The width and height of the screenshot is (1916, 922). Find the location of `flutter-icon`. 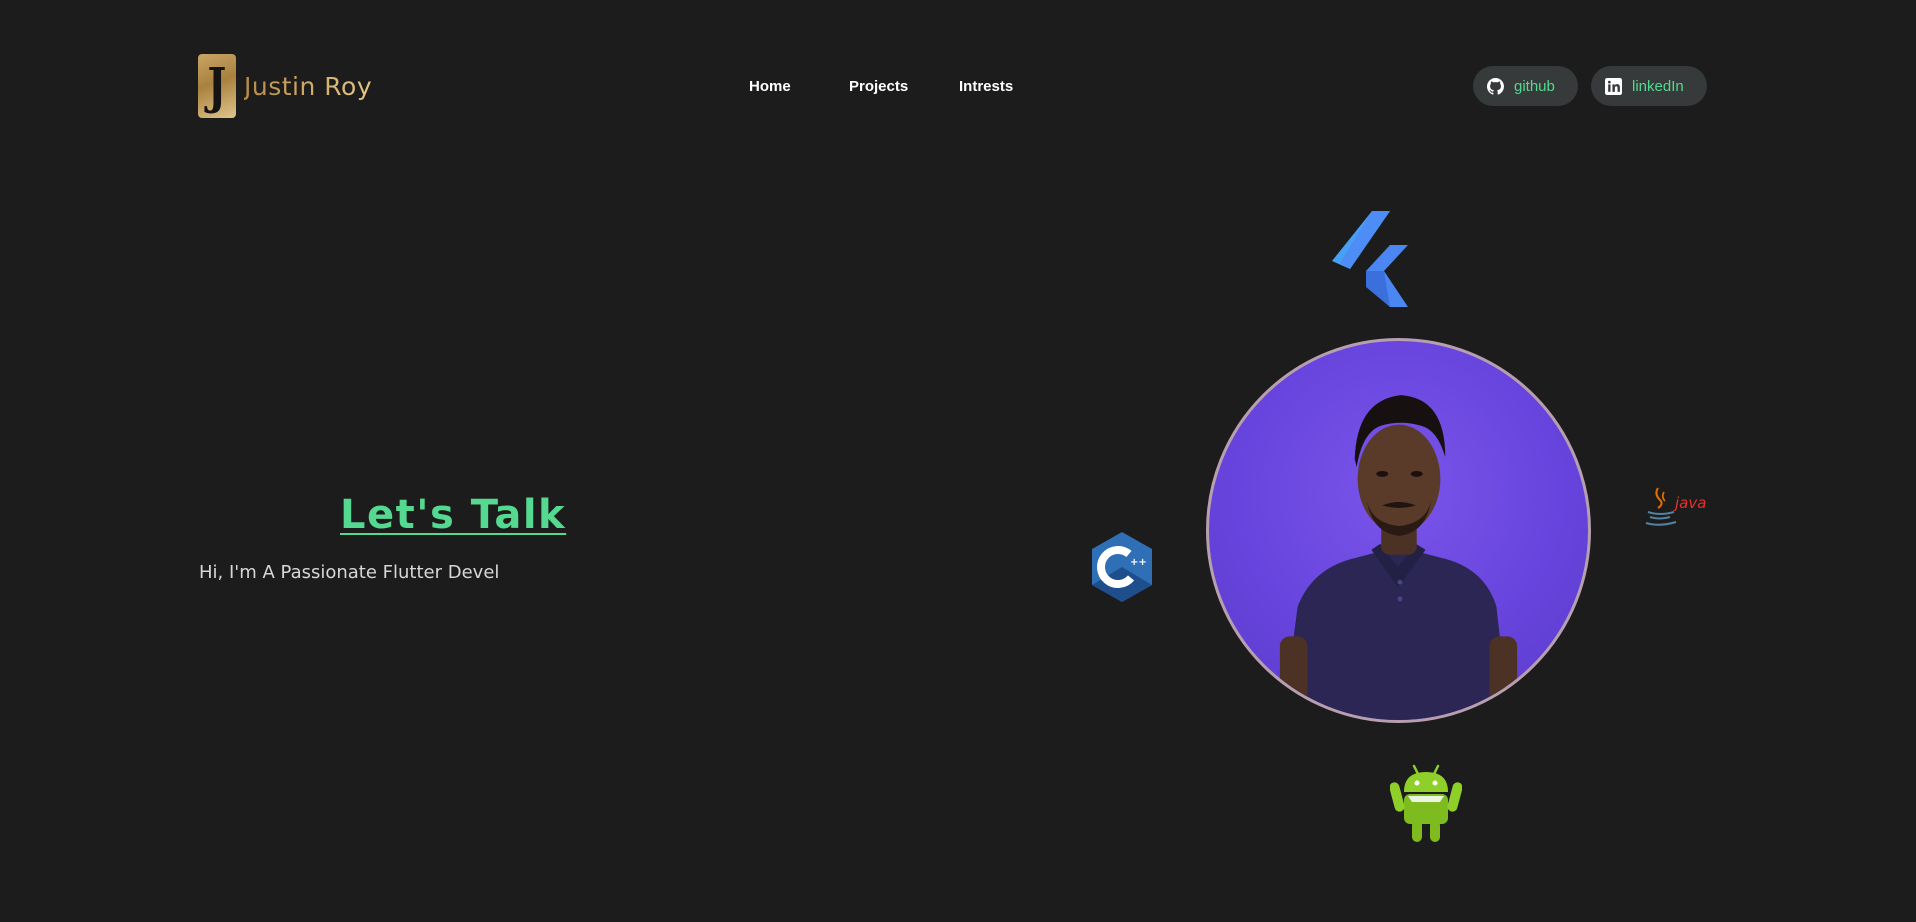

flutter-icon is located at coordinates (1370, 259).